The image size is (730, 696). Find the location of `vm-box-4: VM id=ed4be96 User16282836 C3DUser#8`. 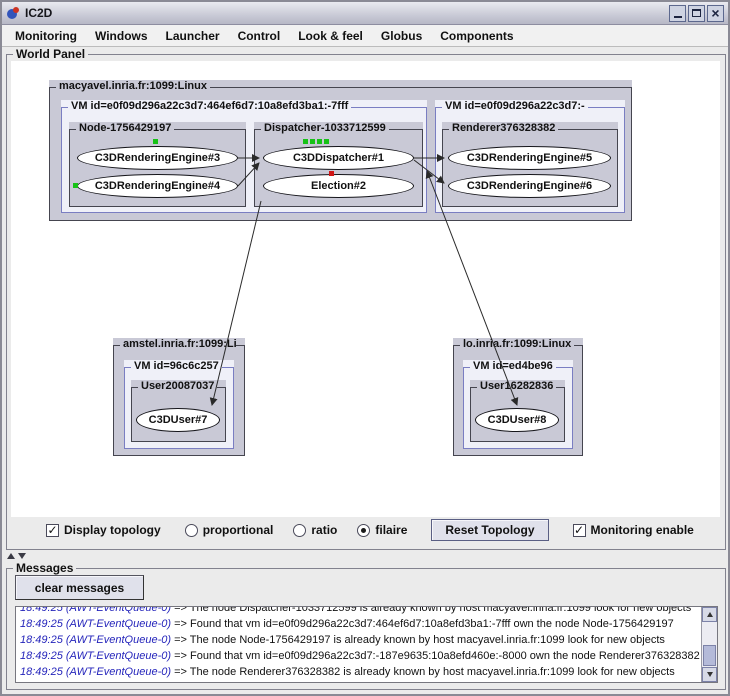

vm-box-4: VM id=ed4be96 User16282836 C3DUser#8 is located at coordinates (518, 404).